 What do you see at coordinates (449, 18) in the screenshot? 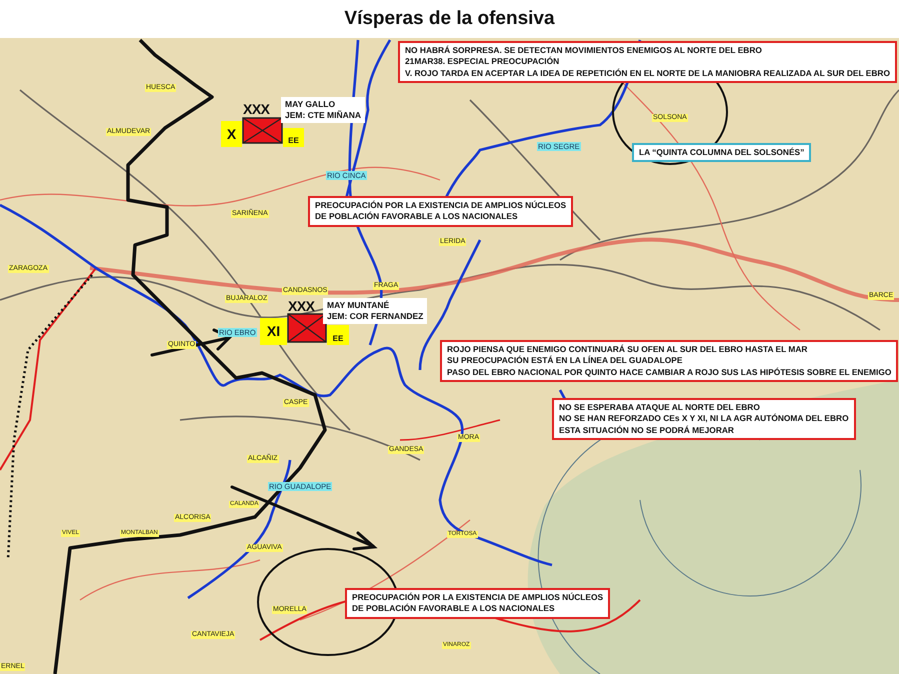
I see `map-title: Vísperas de la ofensiva` at bounding box center [449, 18].